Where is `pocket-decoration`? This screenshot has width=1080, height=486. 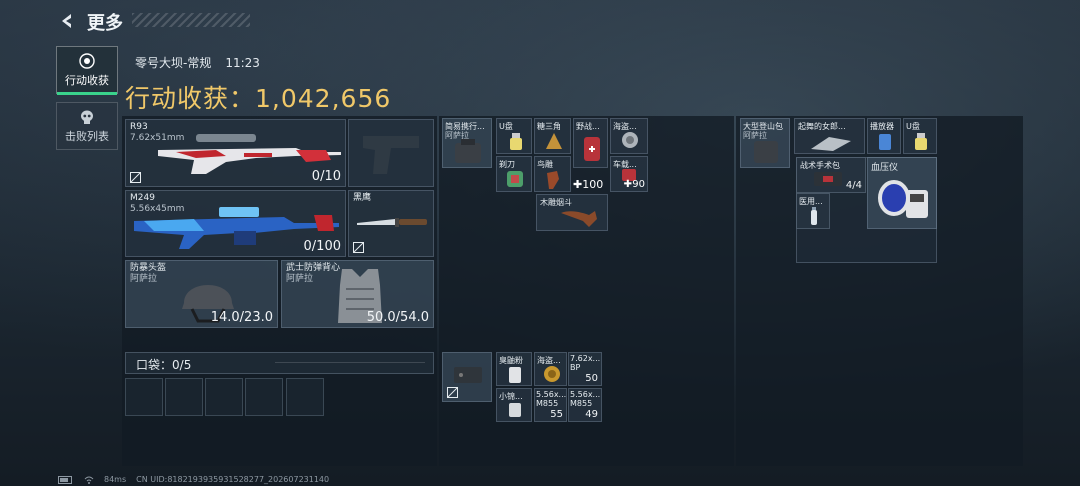
pocket-decoration is located at coordinates (350, 364).